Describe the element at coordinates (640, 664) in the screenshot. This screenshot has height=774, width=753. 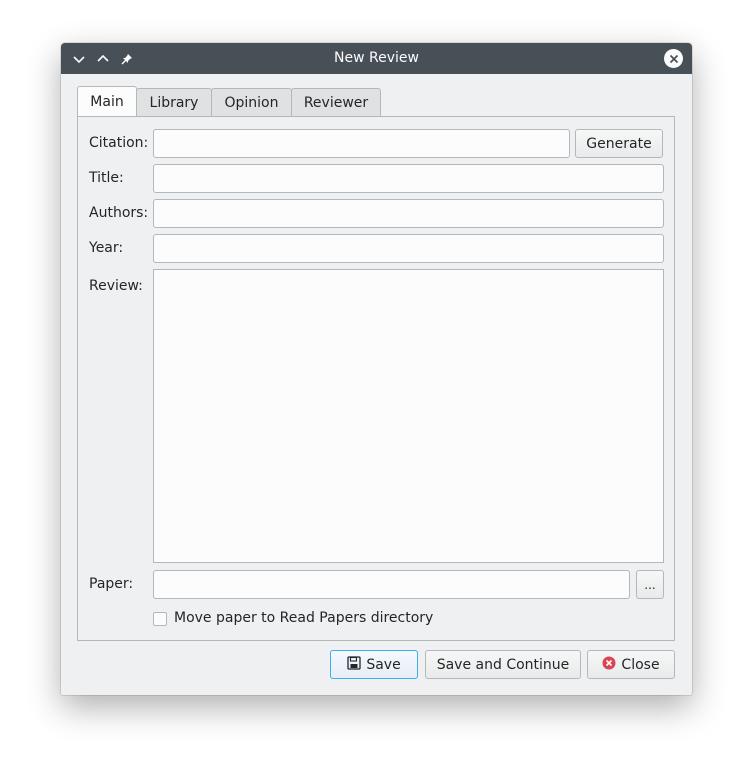
I see `close-button-label: Close` at that location.